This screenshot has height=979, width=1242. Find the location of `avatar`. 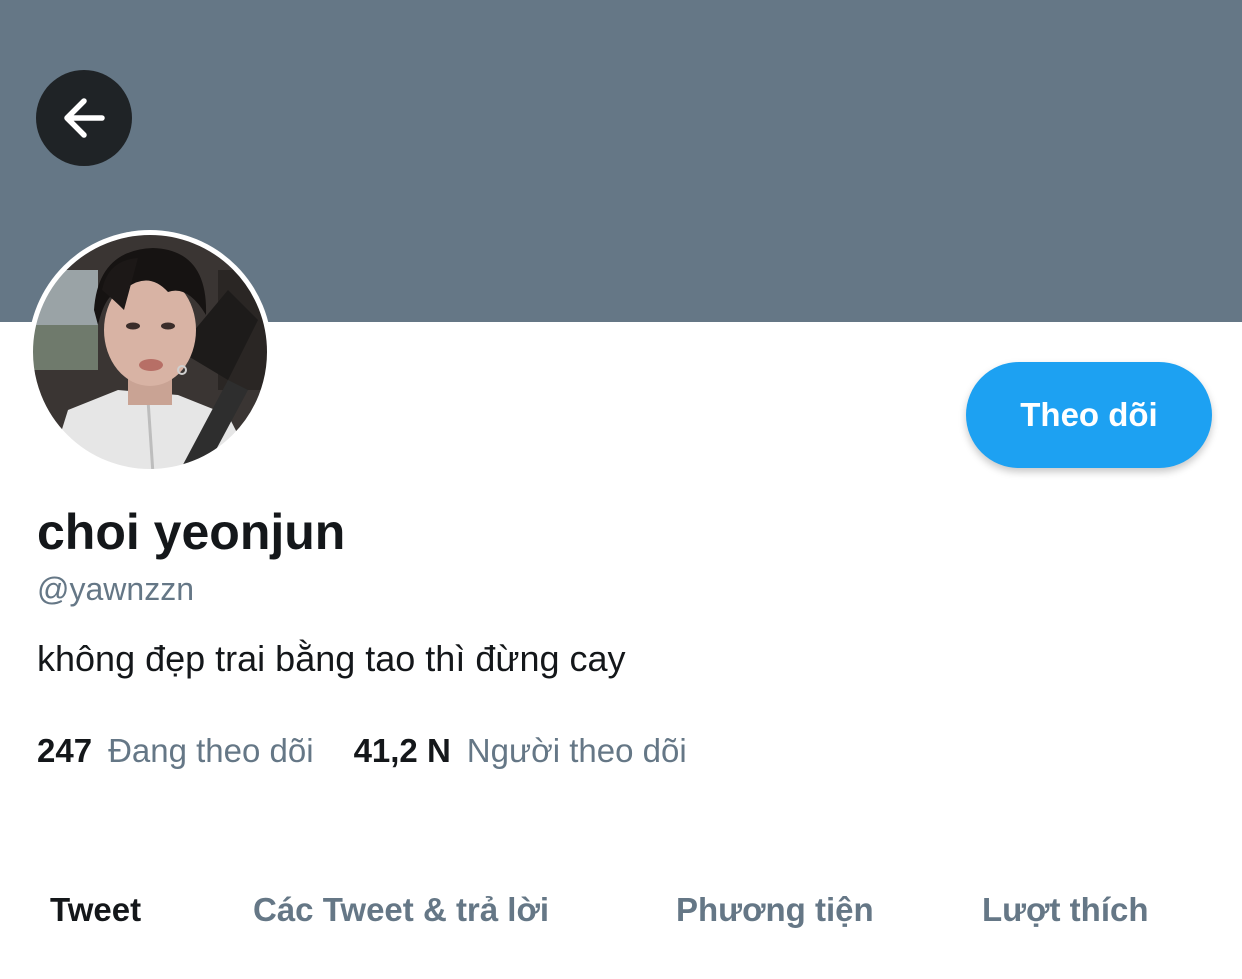

avatar is located at coordinates (150, 352).